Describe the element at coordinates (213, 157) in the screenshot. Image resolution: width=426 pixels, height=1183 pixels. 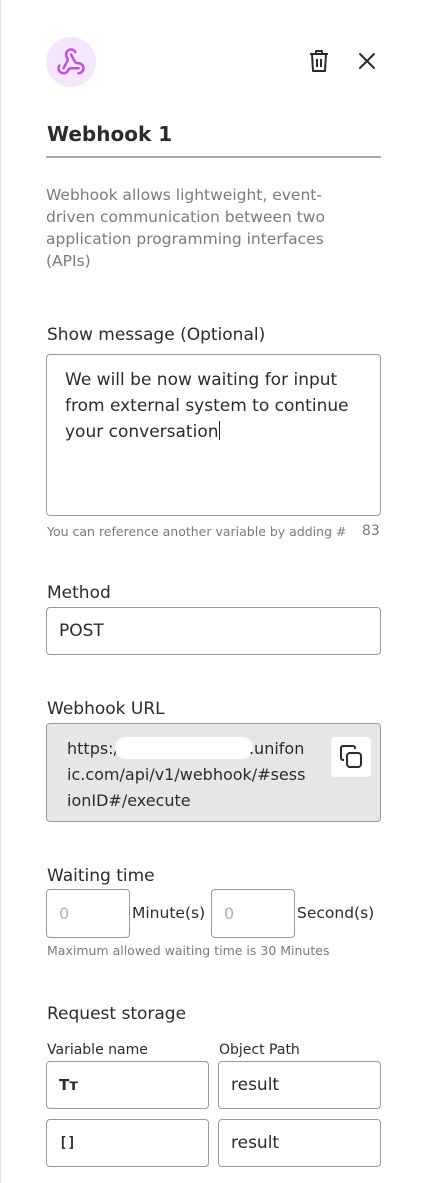
I see `title-underline` at that location.